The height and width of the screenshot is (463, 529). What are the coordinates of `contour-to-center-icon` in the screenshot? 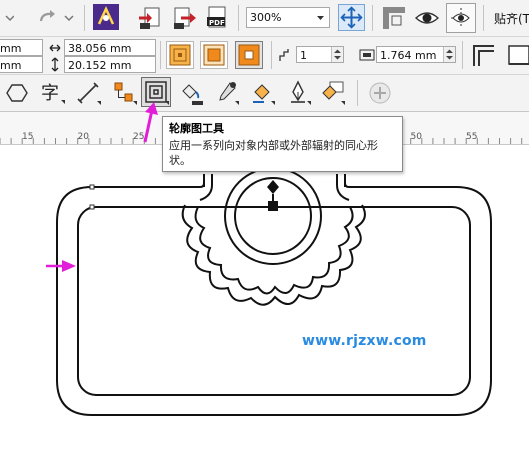 It's located at (180, 55).